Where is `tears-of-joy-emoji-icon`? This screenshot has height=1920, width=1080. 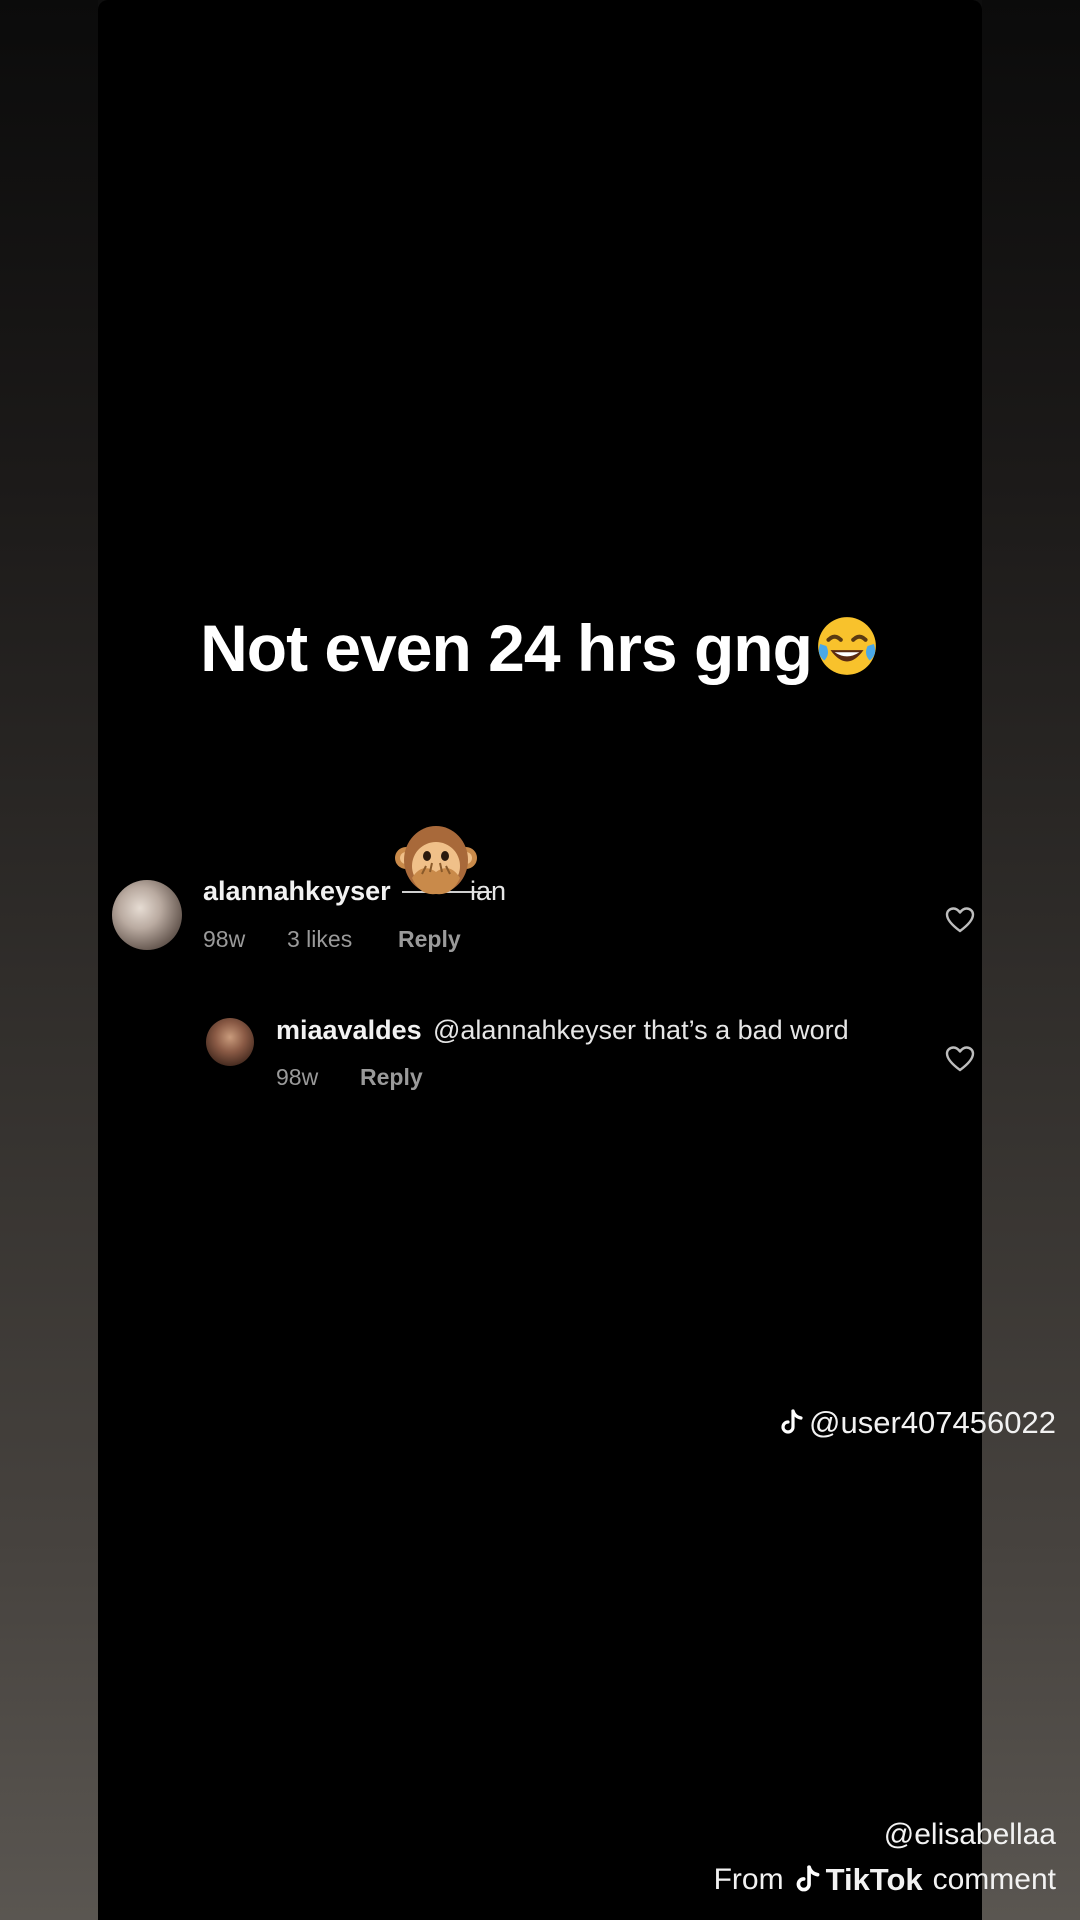
tears-of-joy-emoji-icon is located at coordinates (847, 646).